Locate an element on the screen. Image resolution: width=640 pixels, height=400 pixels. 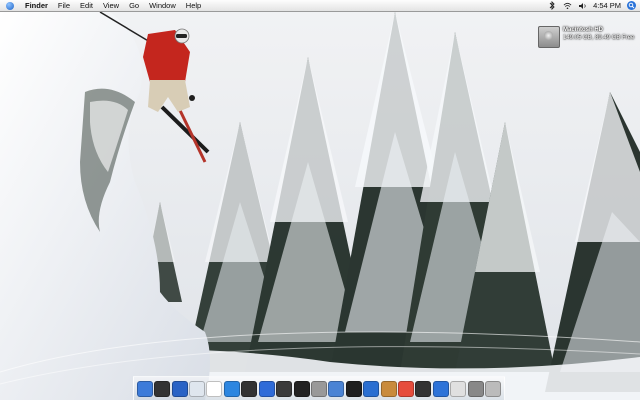
system-preferences-icon is located at coordinates (371, 388).